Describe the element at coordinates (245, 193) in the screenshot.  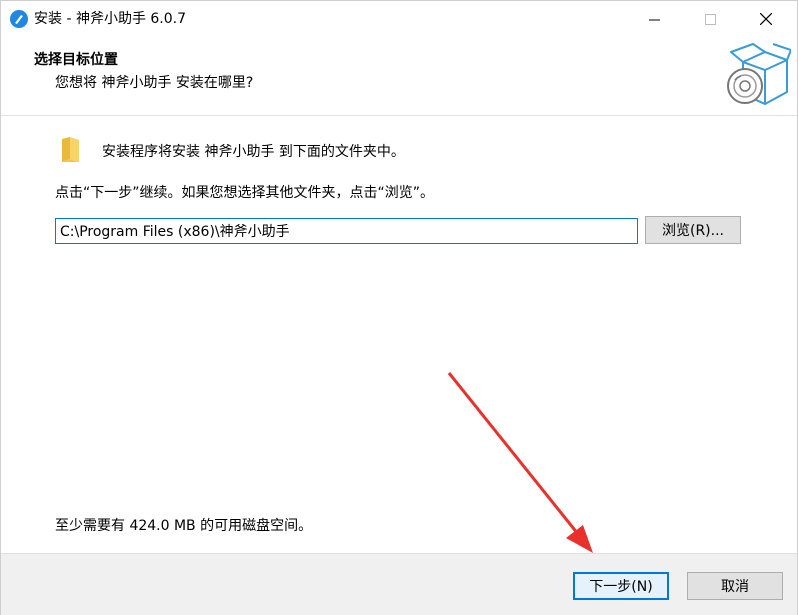
I see `instruction-text: 点击“下一步”继续。如果您想选择其他文件夹，点击“浏览”。` at that location.